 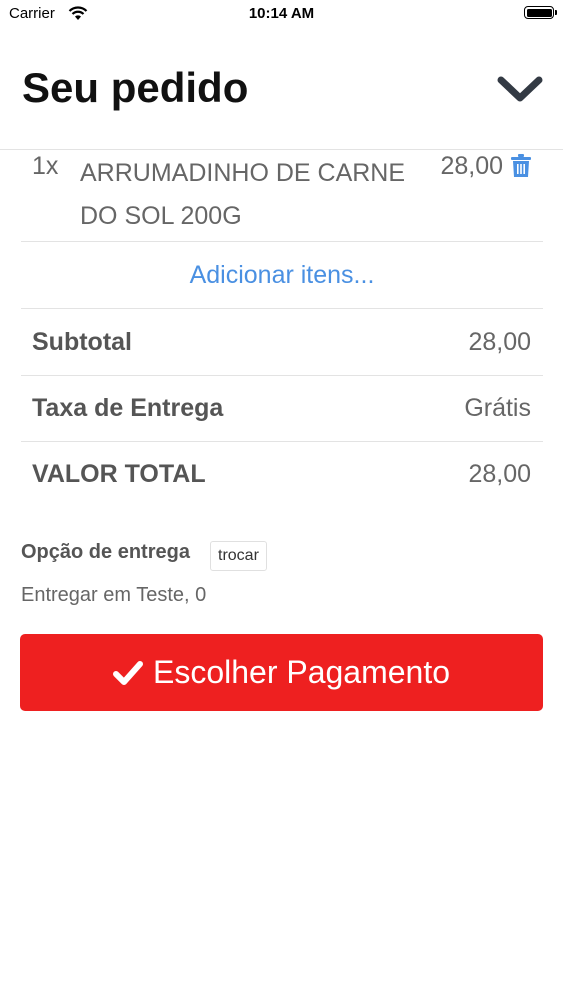 What do you see at coordinates (238, 556) in the screenshot?
I see `change-delivery-button: trocar` at bounding box center [238, 556].